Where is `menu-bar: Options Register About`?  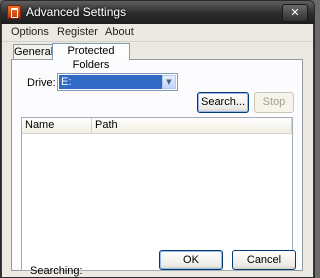 menu-bar: Options Register About is located at coordinates (157, 33).